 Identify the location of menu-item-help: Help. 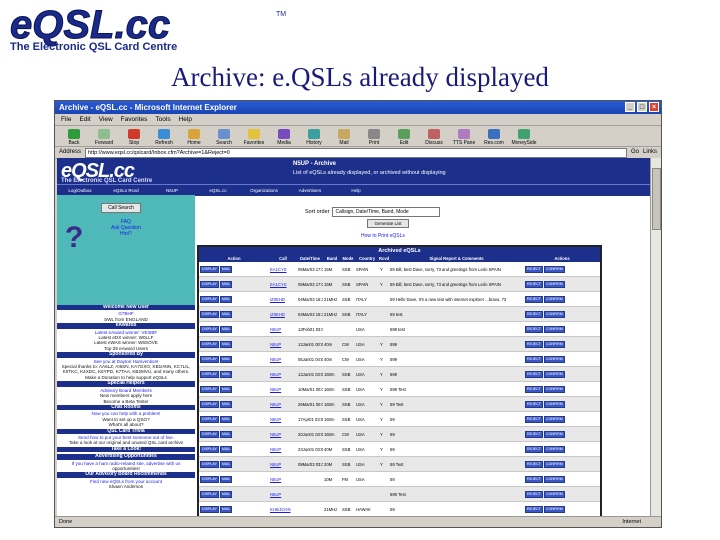
(185, 119).